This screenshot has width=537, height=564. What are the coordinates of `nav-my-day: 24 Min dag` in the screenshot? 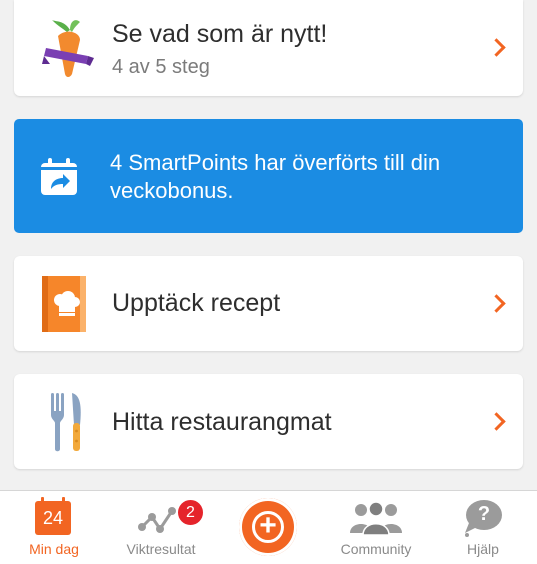 It's located at (54, 527).